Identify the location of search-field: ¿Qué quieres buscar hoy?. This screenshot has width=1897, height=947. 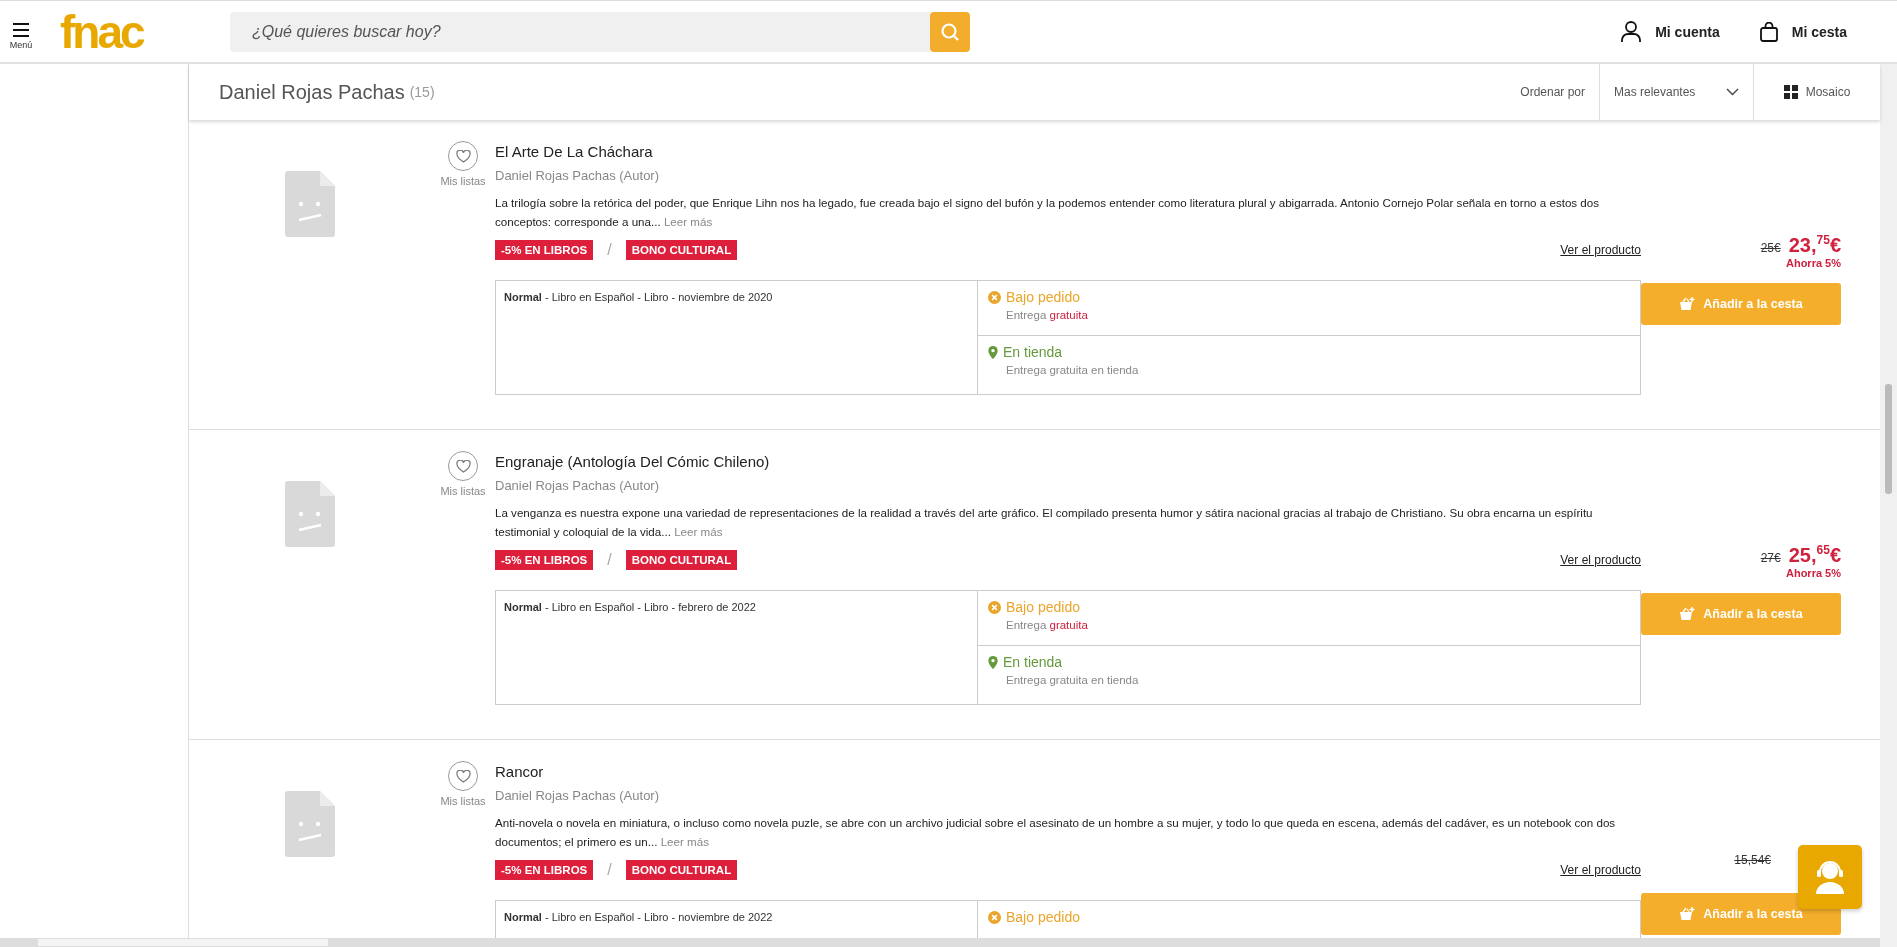
(580, 31).